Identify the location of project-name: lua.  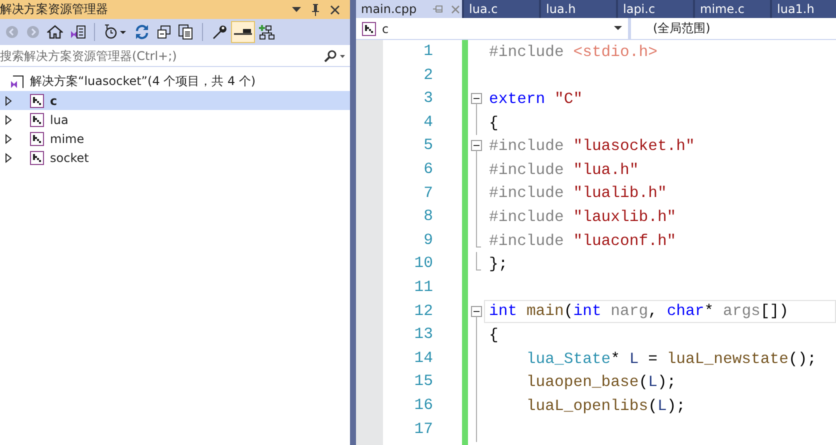
(59, 119).